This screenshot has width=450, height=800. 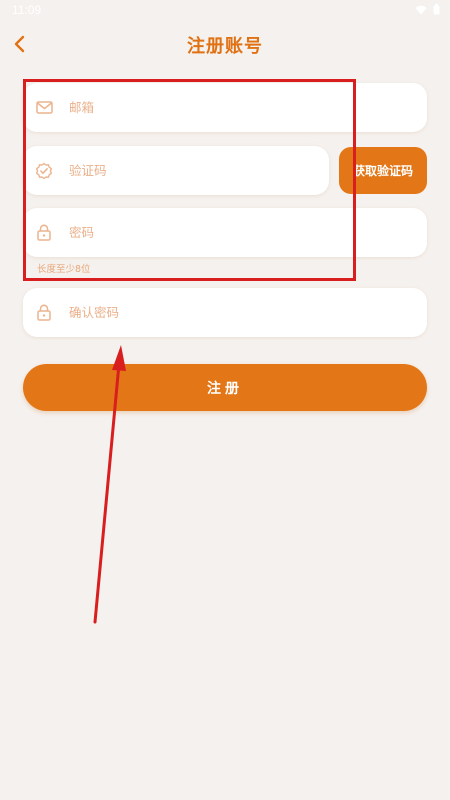 I want to click on wifi-icon, so click(x=421, y=9).